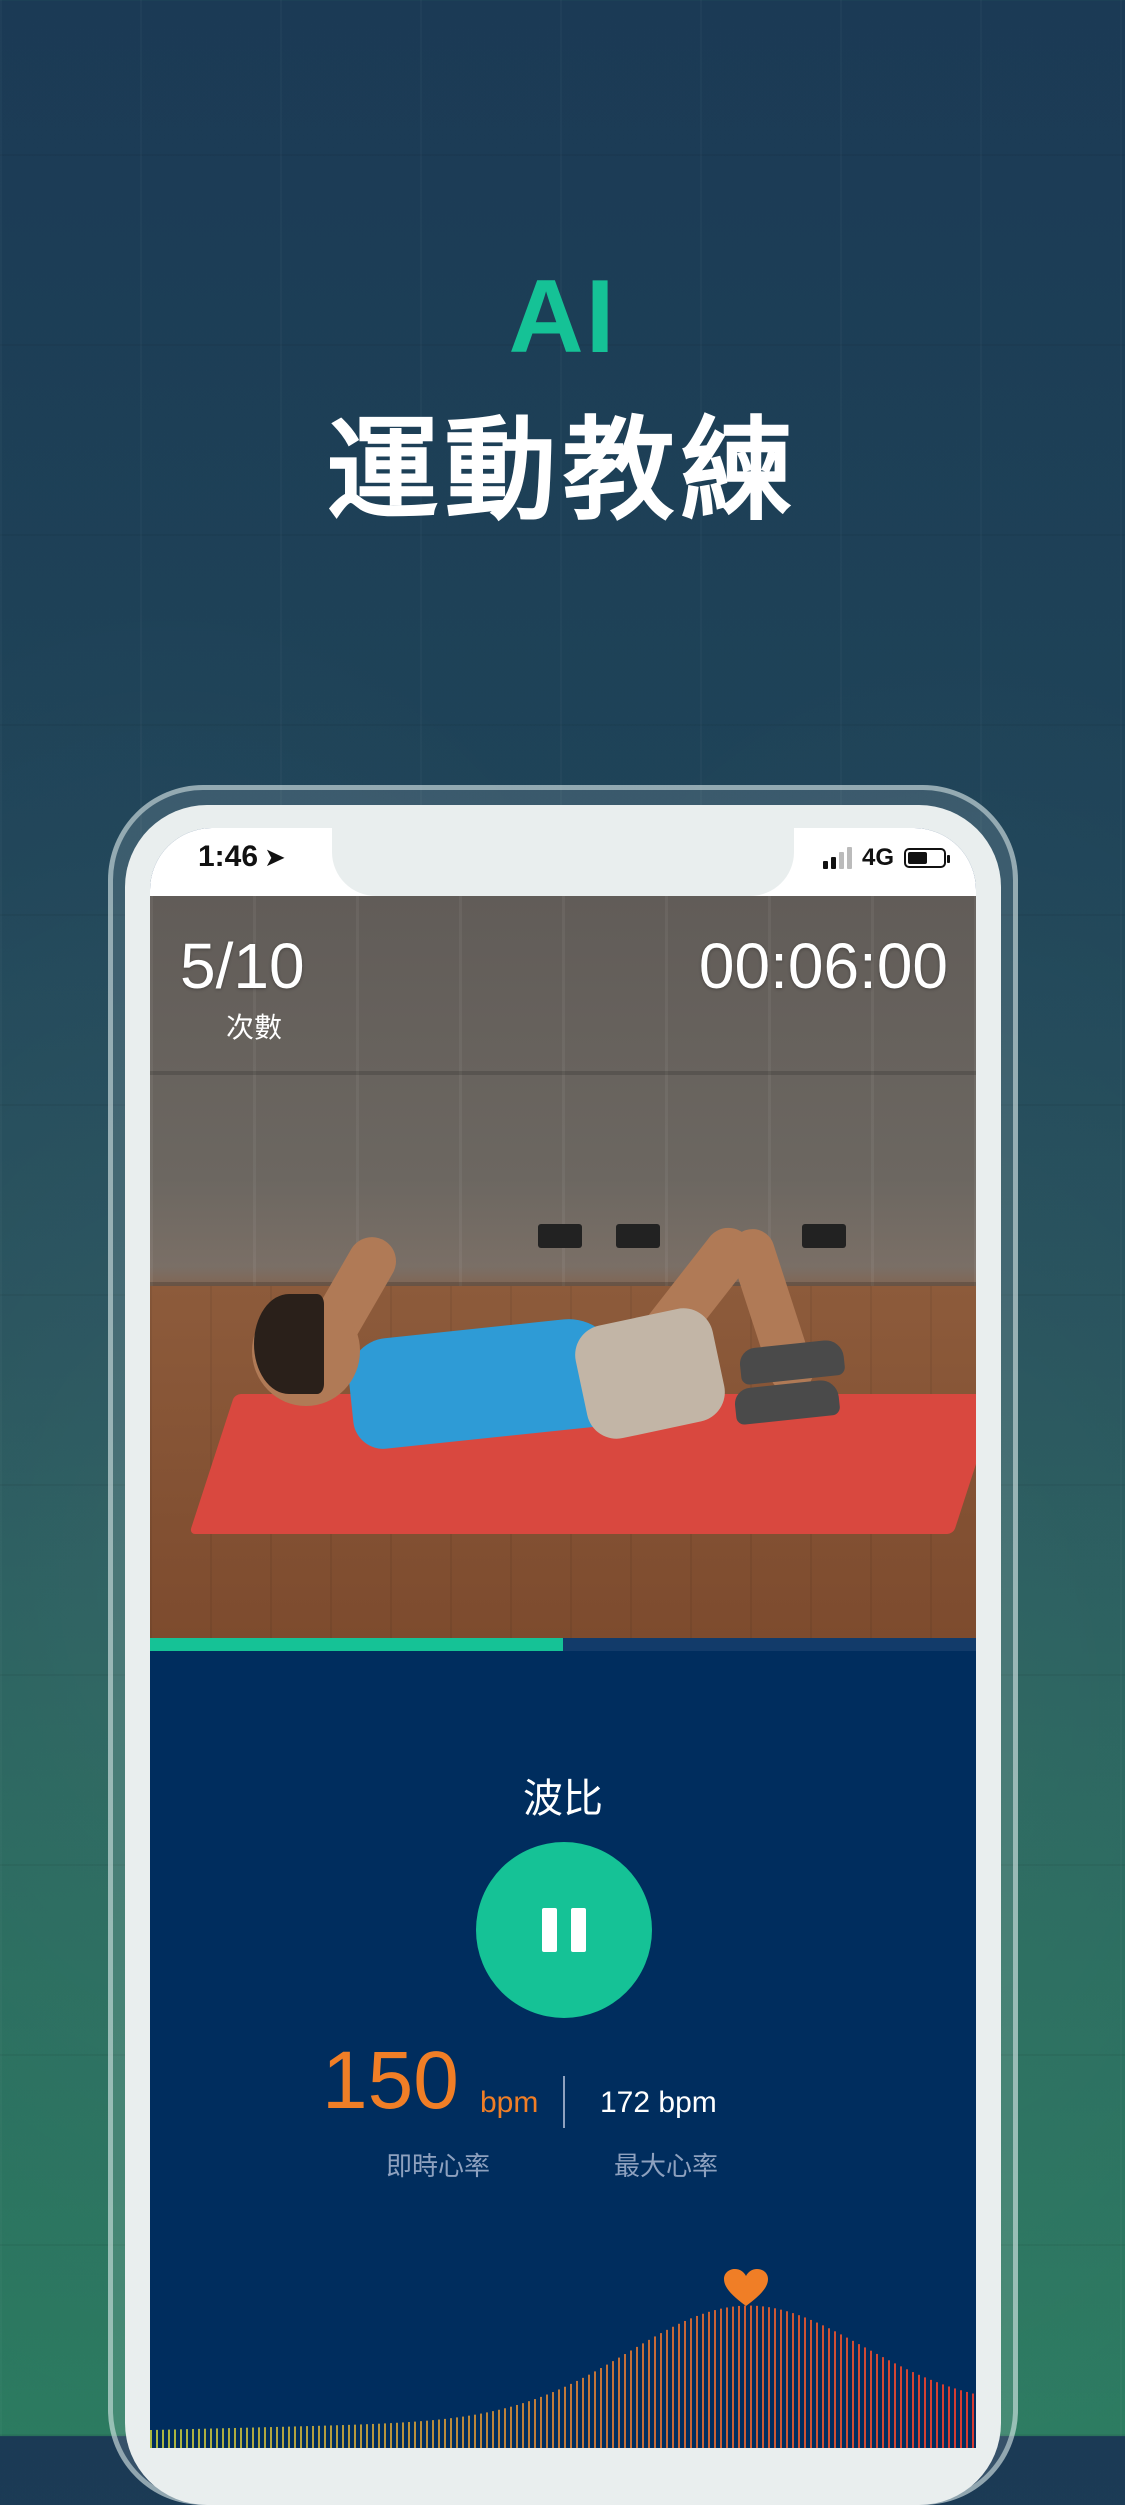  What do you see at coordinates (562, 2376) in the screenshot?
I see `heart-rate-wave` at bounding box center [562, 2376].